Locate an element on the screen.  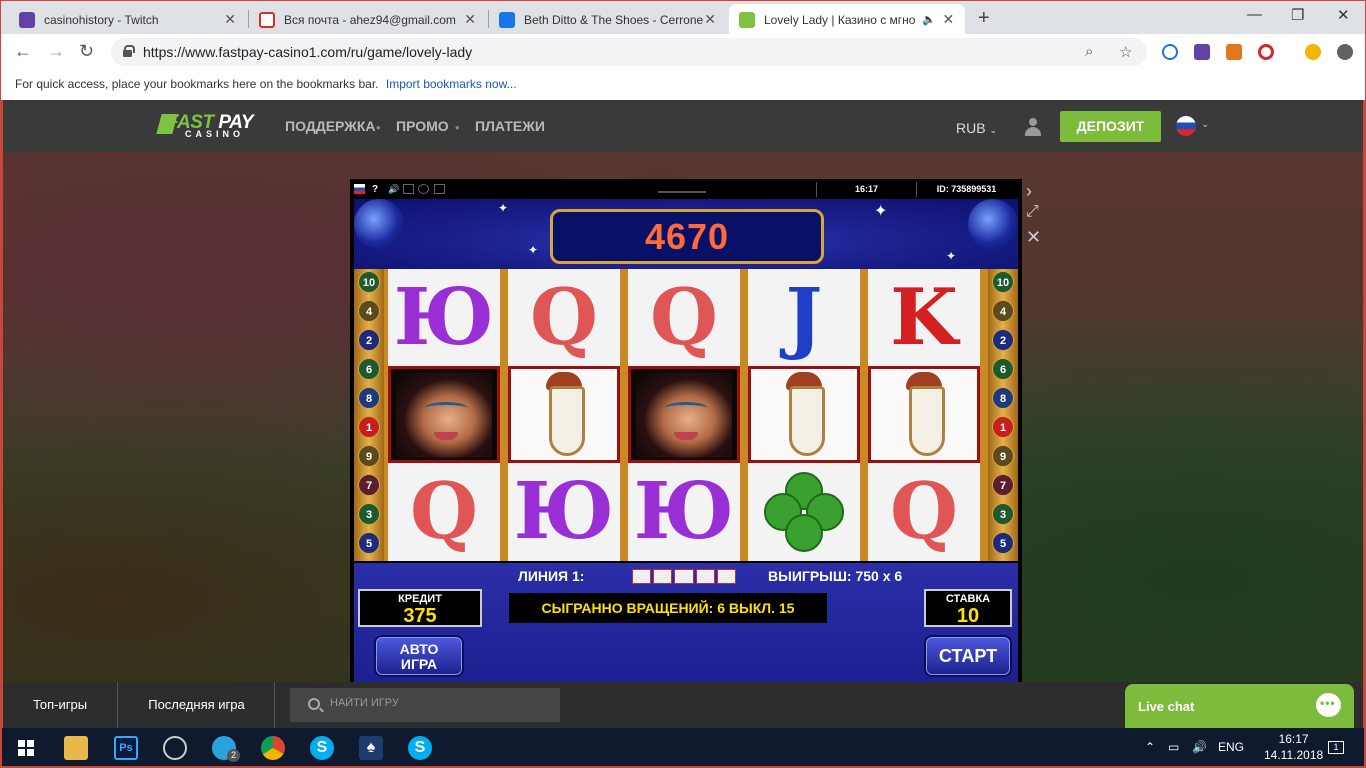
back-button: ← is located at coordinates (23, 51).